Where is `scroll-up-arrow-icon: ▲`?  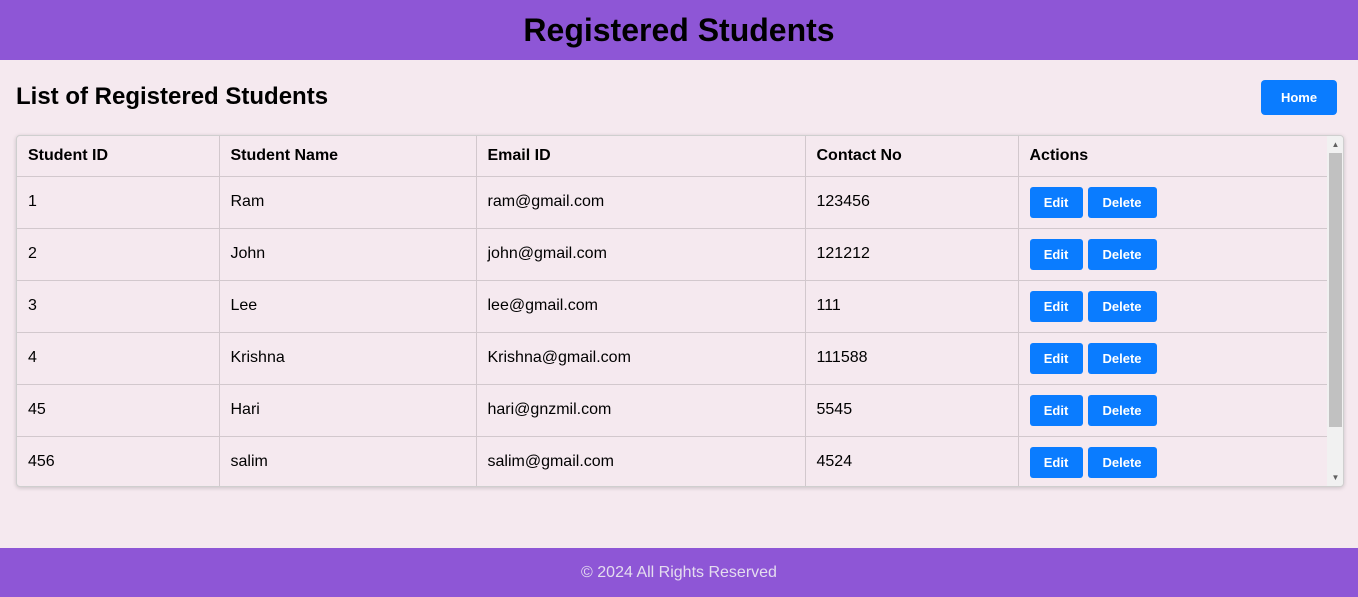
scroll-up-arrow-icon: ▲ is located at coordinates (1335, 144).